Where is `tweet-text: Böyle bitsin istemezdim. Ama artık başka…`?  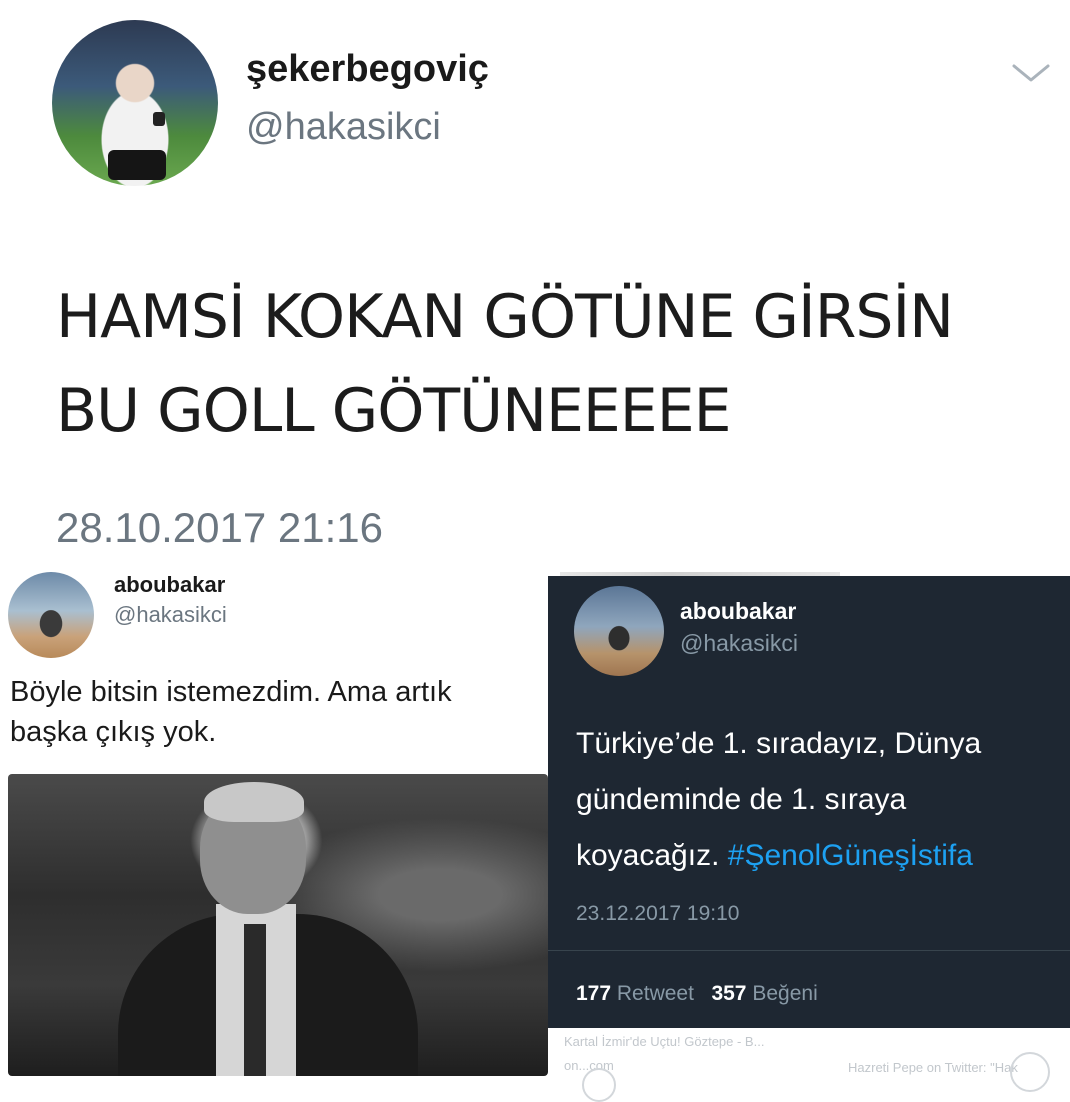
tweet-text: Böyle bitsin istemezdim. Ama artık başka… is located at coordinates (231, 712).